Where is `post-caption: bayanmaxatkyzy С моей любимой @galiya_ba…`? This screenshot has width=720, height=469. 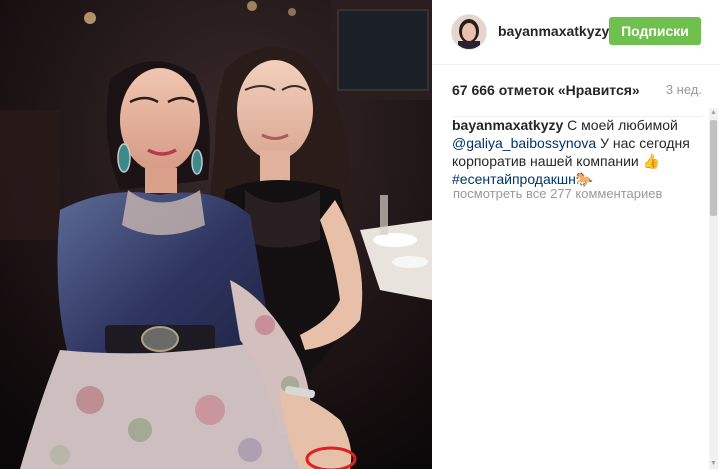
post-caption: bayanmaxatkyzy С моей любимой @galiya_ba… is located at coordinates (579, 152).